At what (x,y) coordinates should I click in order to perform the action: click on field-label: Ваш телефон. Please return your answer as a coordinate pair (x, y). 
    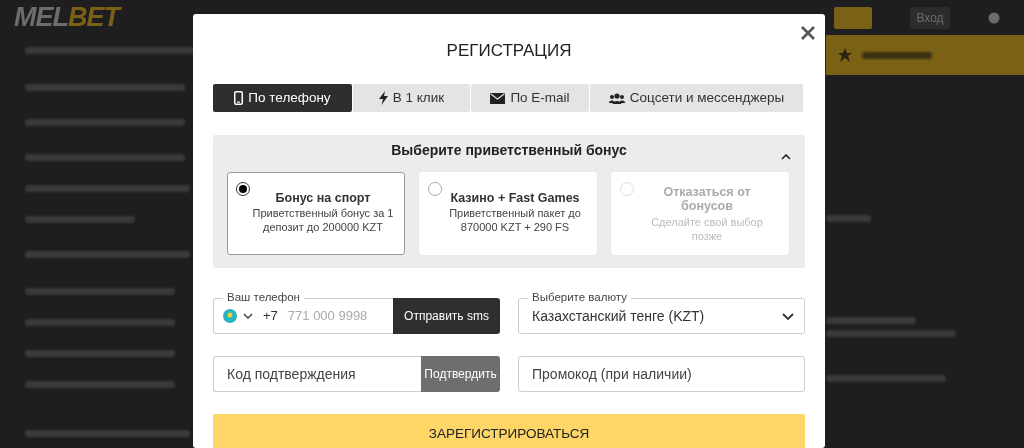
    Looking at the image, I should click on (263, 297).